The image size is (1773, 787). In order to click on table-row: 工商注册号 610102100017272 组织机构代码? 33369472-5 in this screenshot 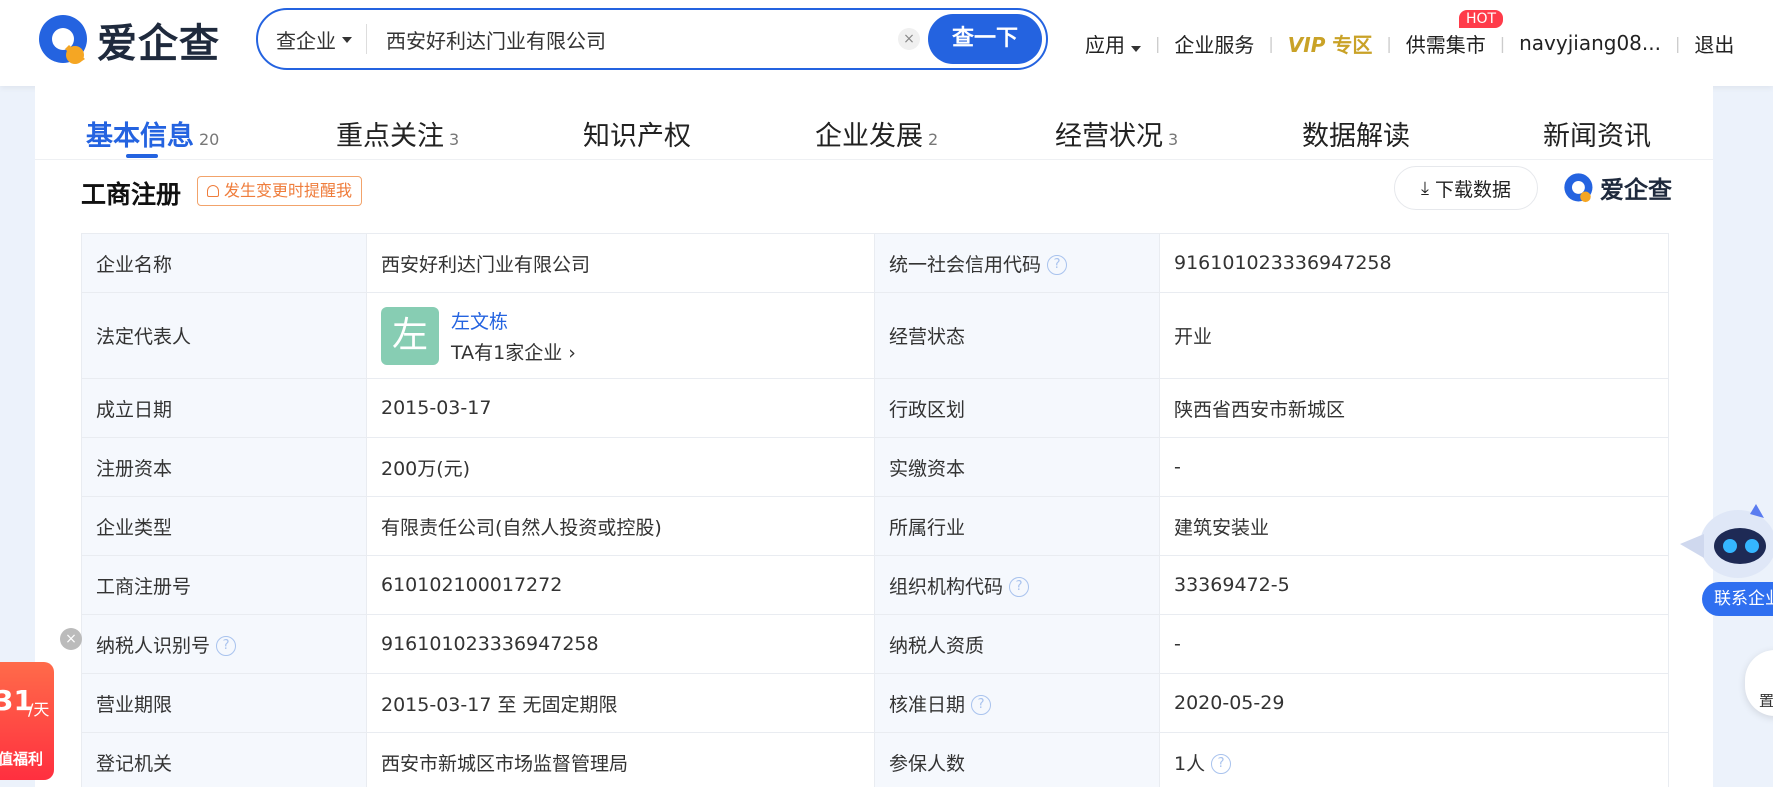, I will do `click(875, 585)`.